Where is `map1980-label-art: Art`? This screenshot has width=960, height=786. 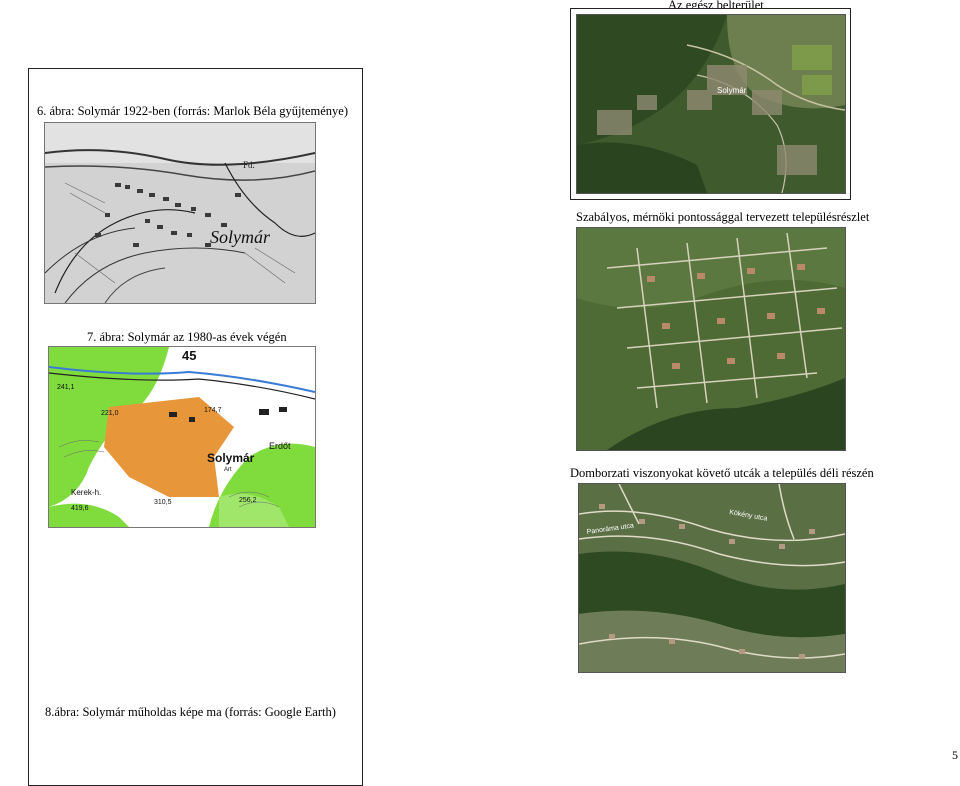 map1980-label-art: Art is located at coordinates (228, 470).